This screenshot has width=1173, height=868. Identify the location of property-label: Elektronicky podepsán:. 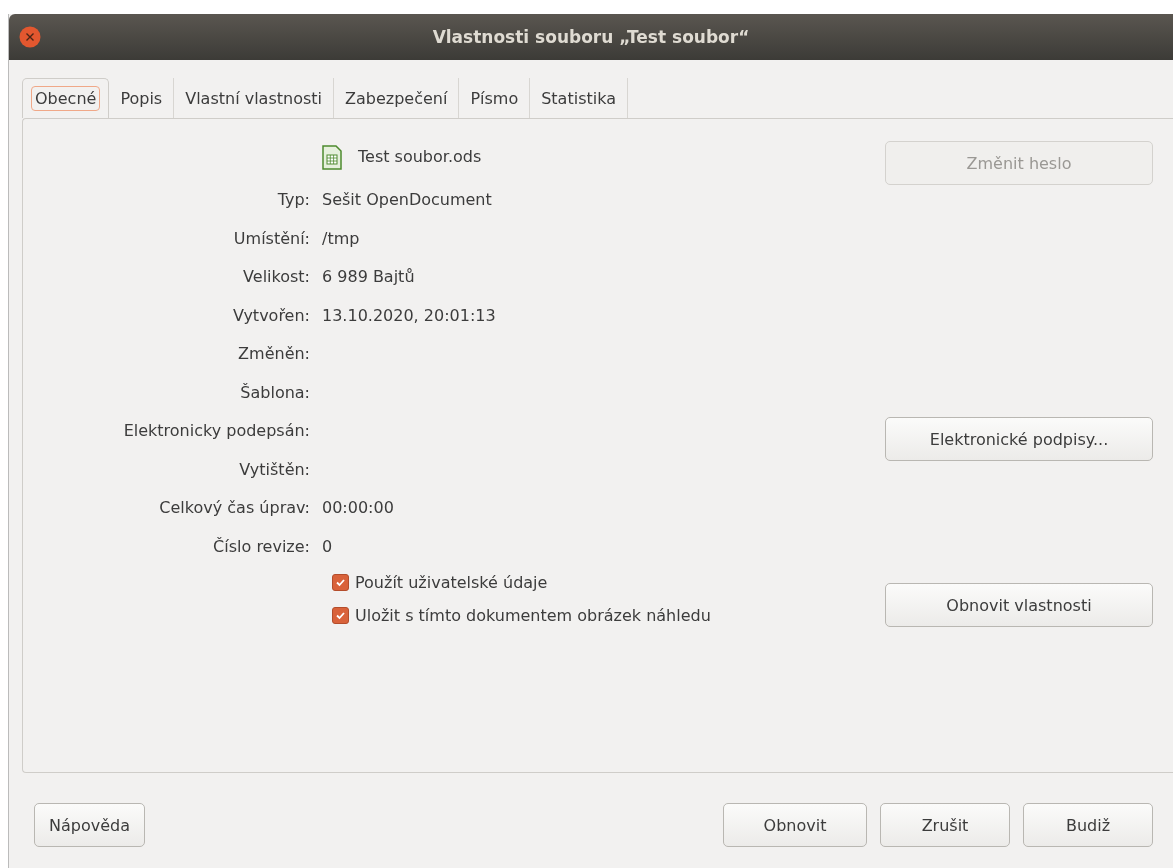
(216, 431).